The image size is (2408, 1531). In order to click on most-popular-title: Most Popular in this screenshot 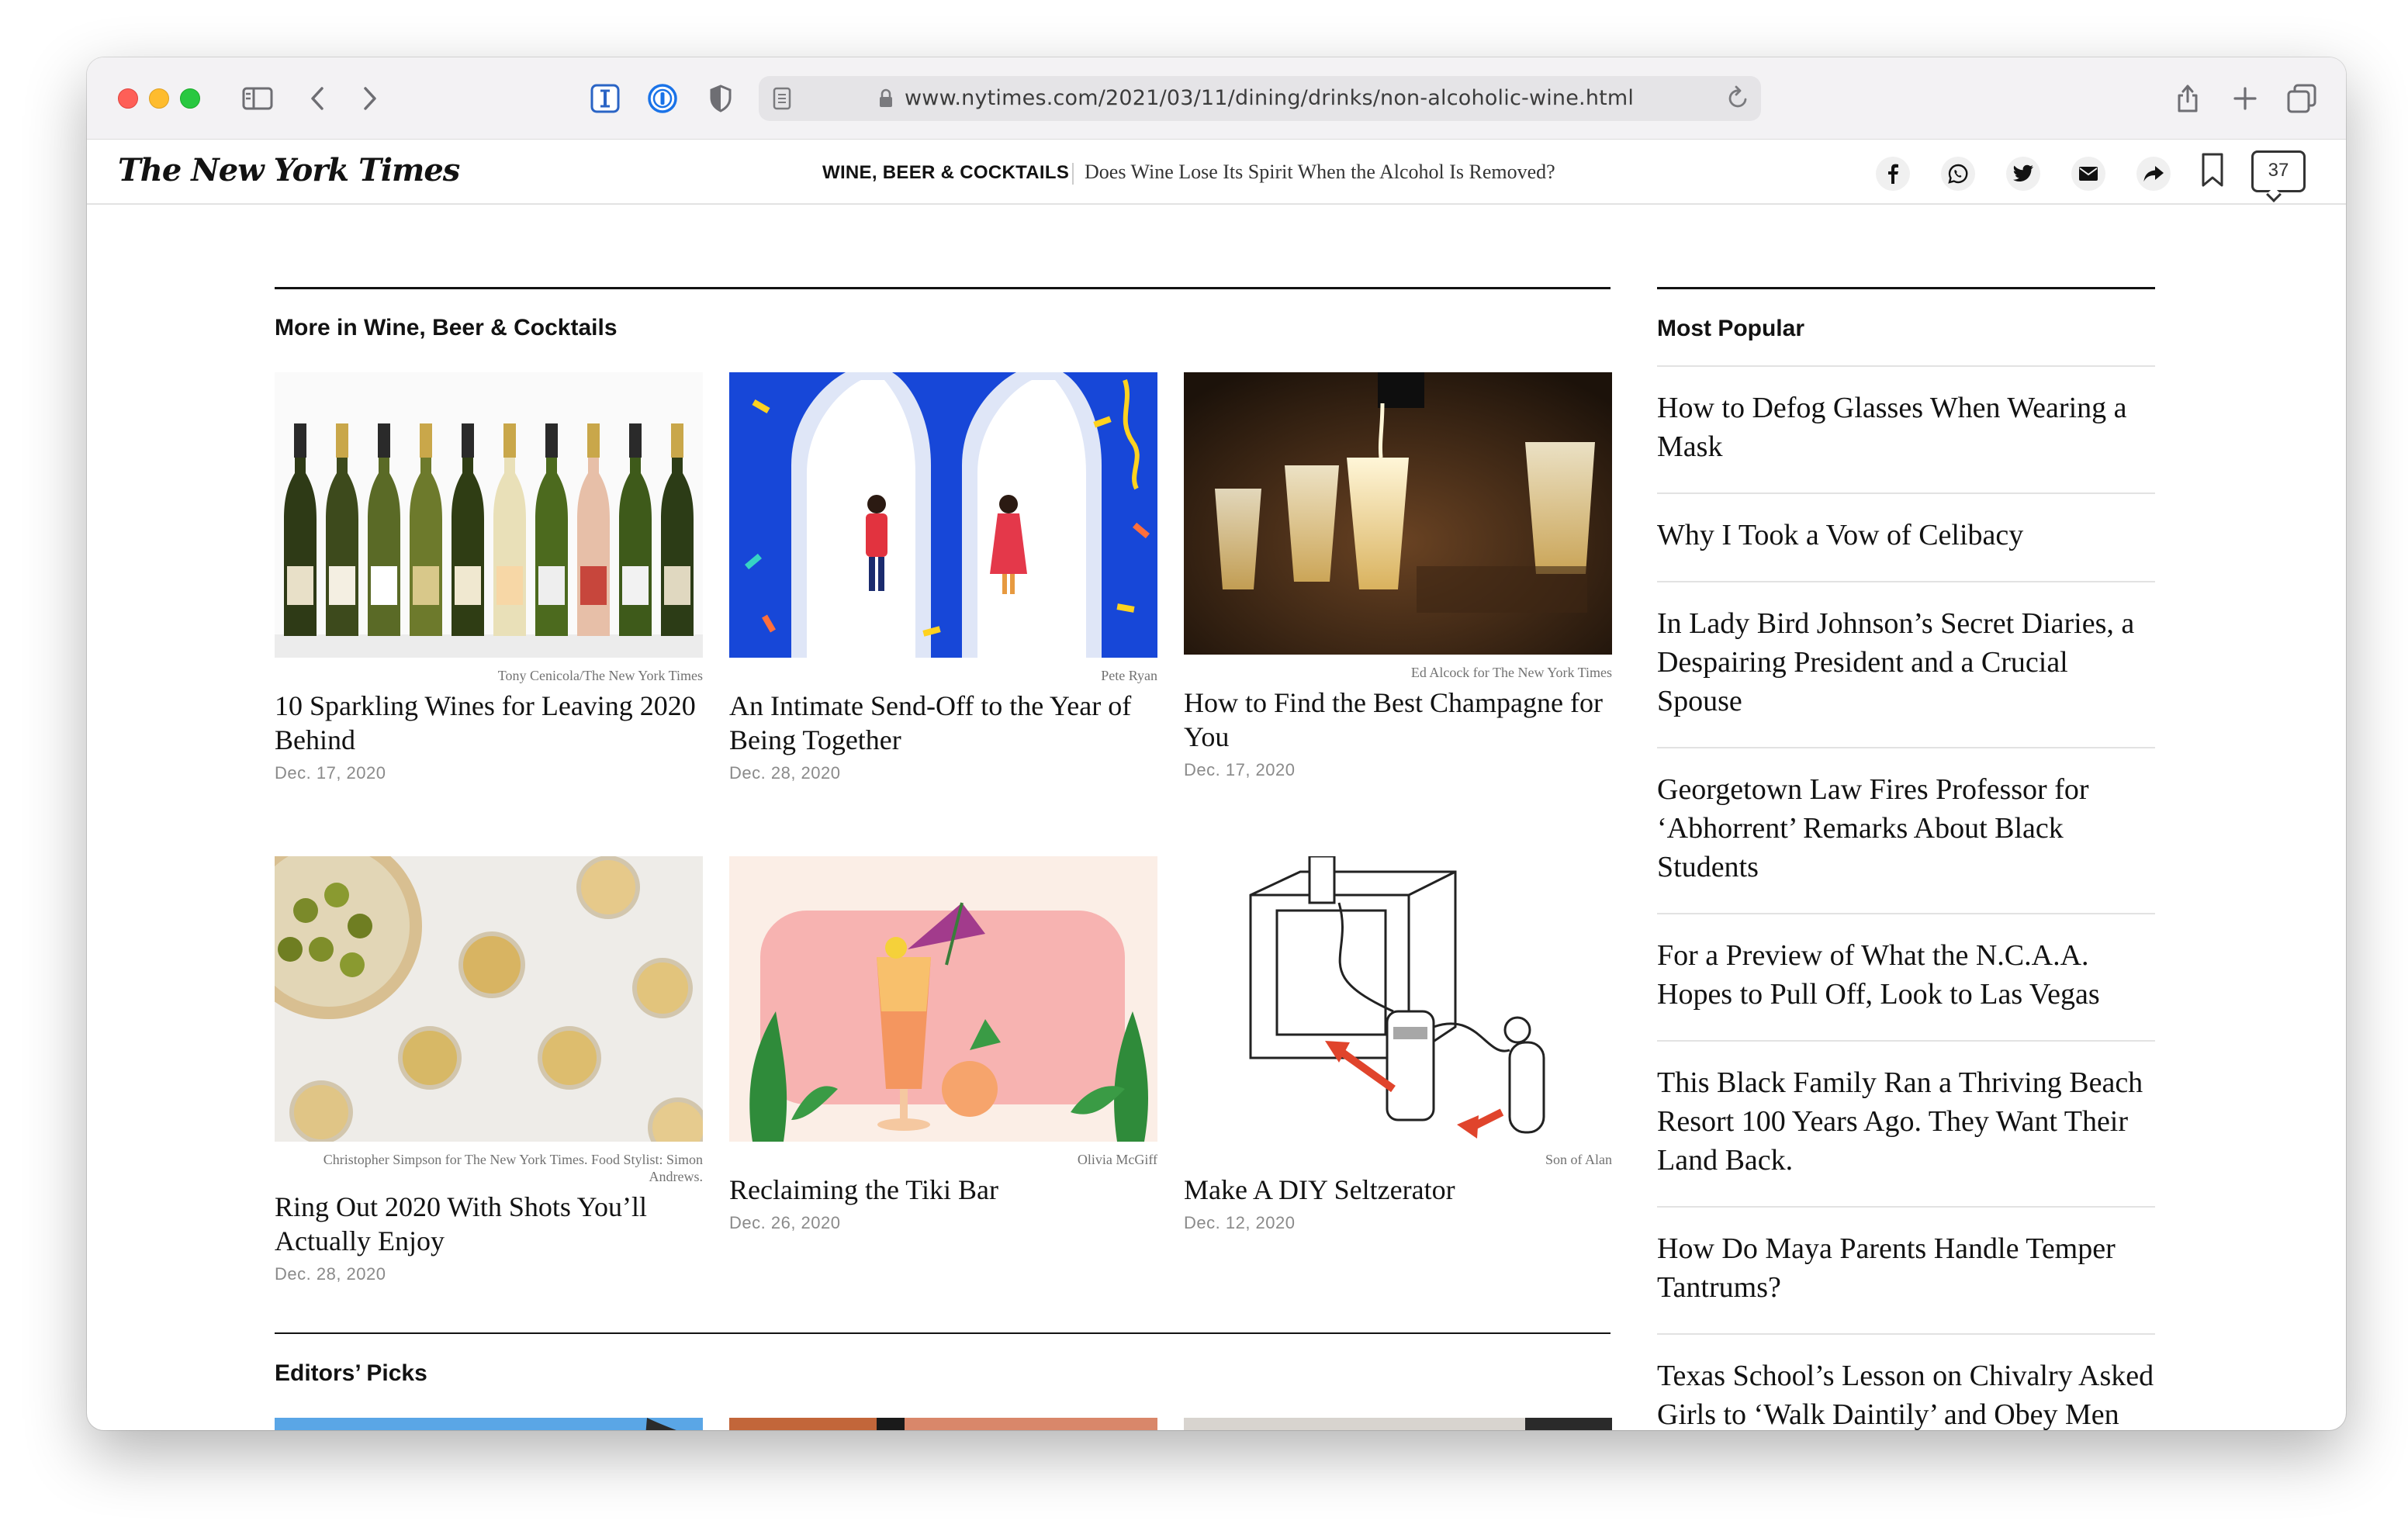, I will do `click(1906, 340)`.